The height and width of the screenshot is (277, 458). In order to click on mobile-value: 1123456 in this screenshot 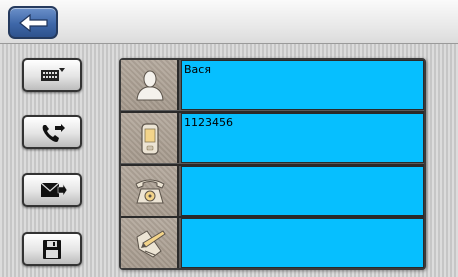, I will do `click(208, 122)`.